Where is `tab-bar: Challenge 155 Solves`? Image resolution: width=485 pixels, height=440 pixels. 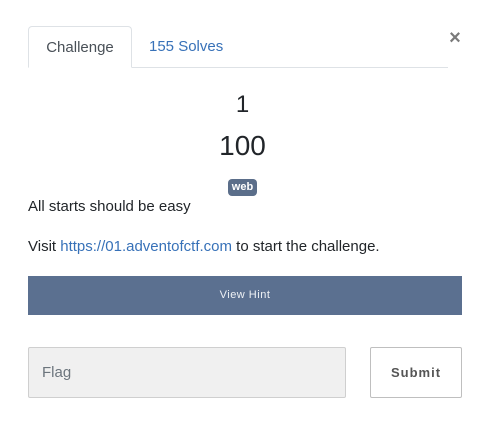 tab-bar: Challenge 155 Solves is located at coordinates (238, 47).